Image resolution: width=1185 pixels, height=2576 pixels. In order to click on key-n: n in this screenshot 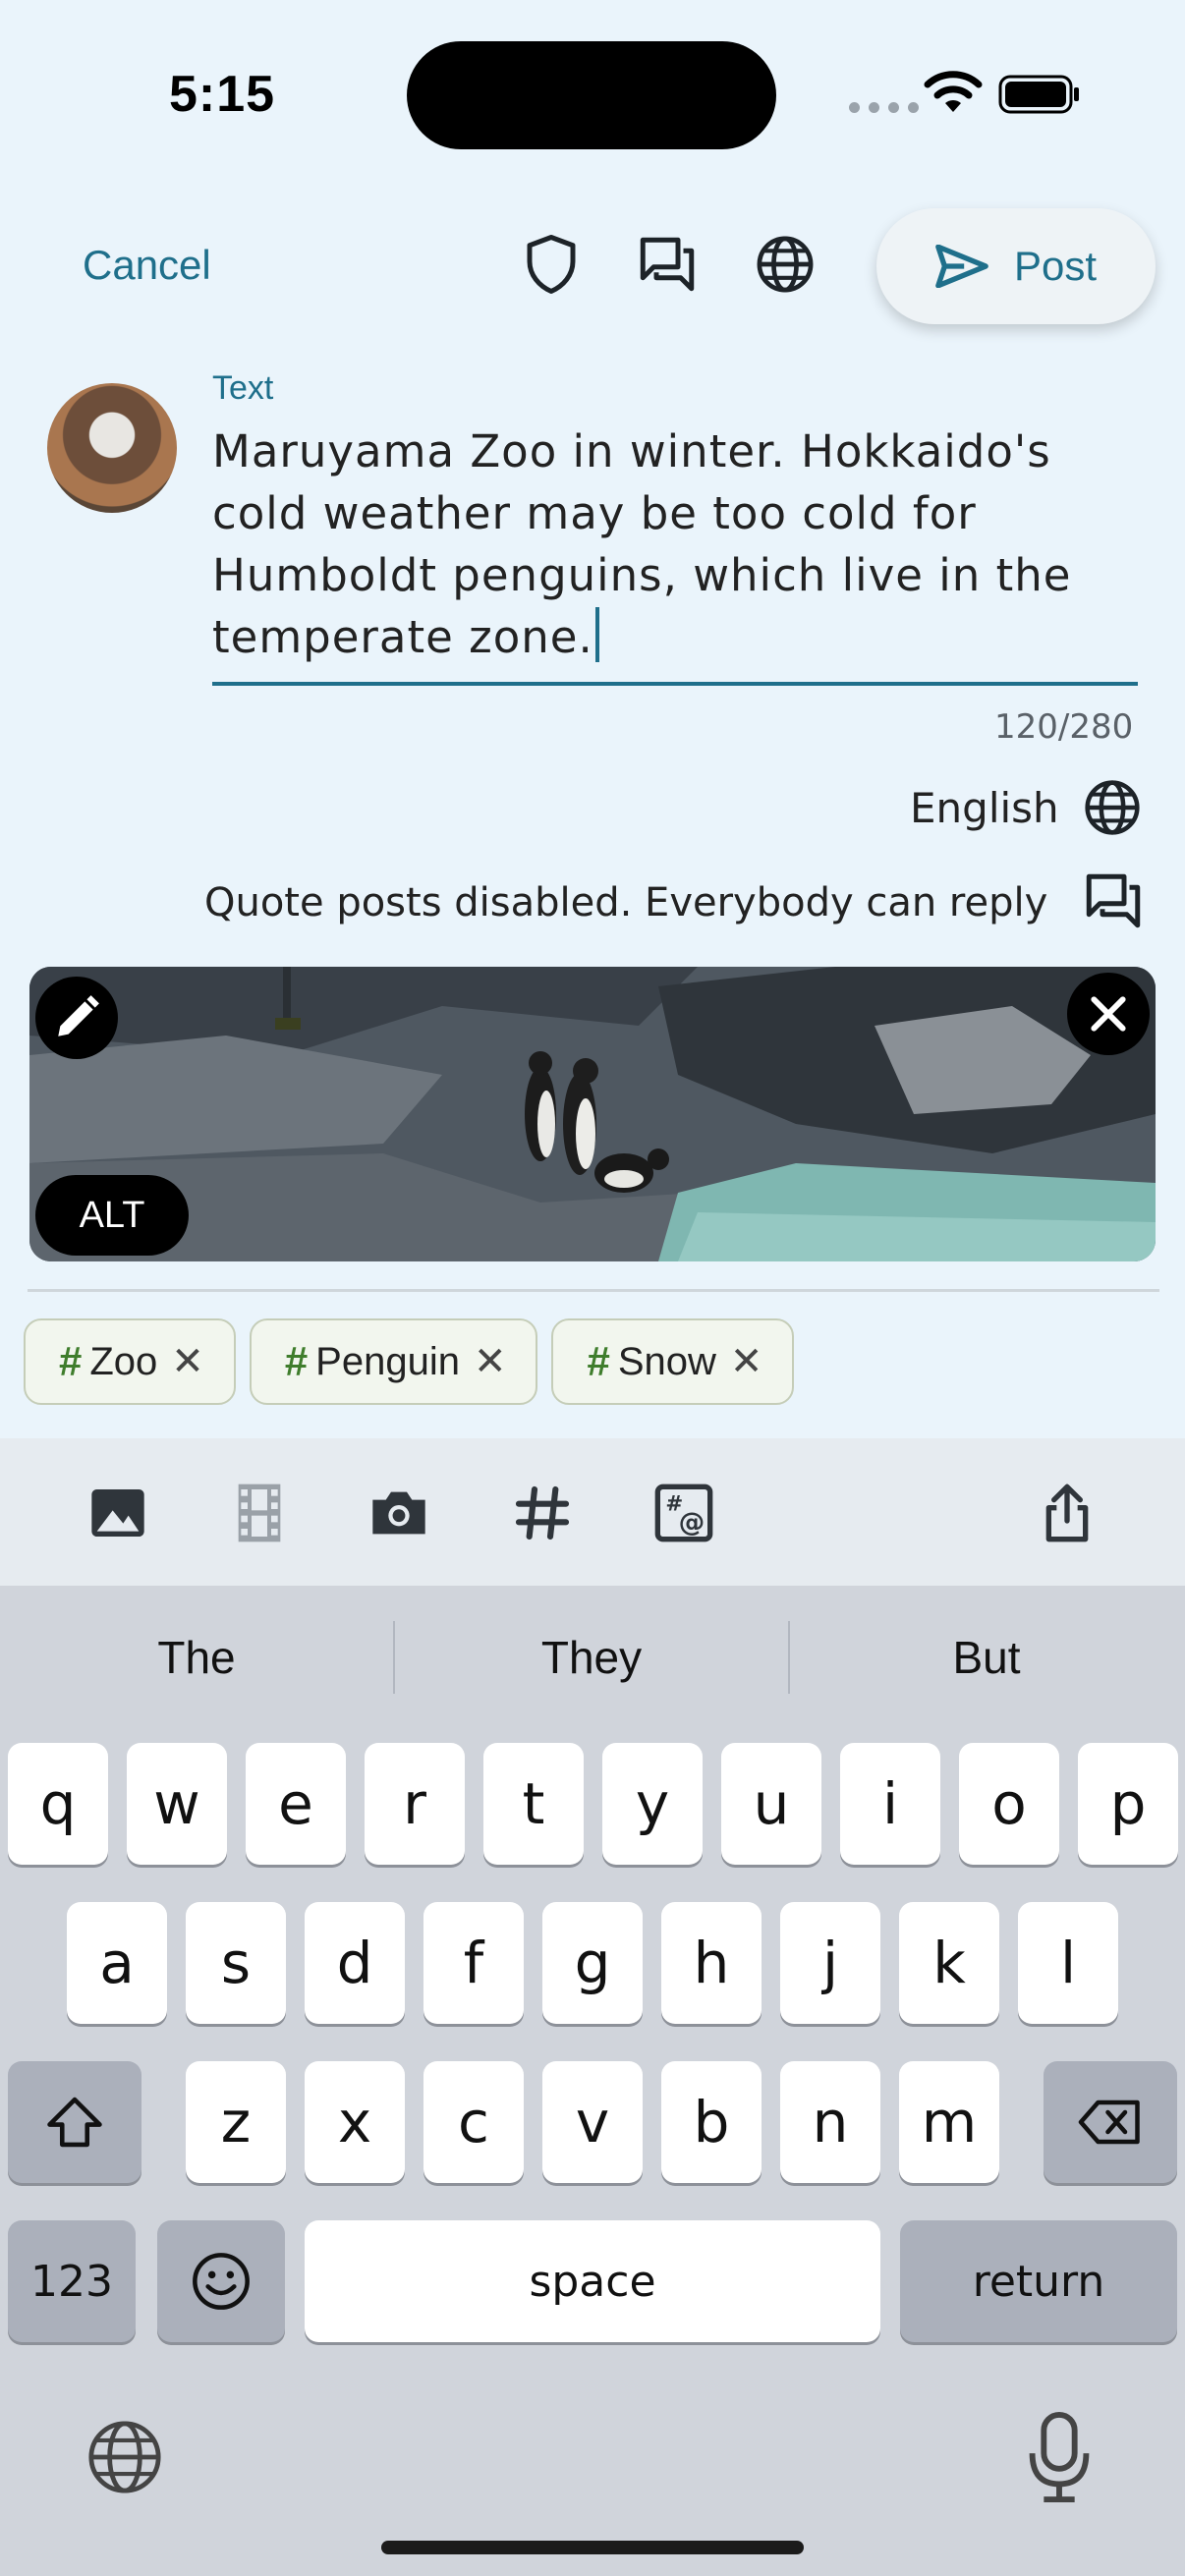, I will do `click(830, 2122)`.